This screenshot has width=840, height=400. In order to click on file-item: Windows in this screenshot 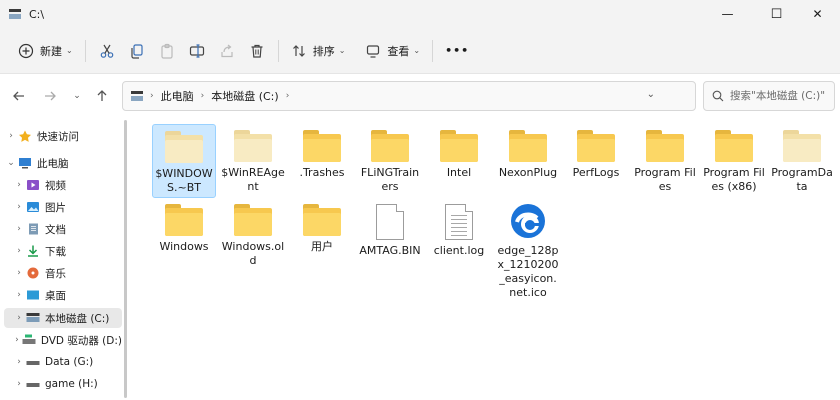, I will do `click(184, 226)`.